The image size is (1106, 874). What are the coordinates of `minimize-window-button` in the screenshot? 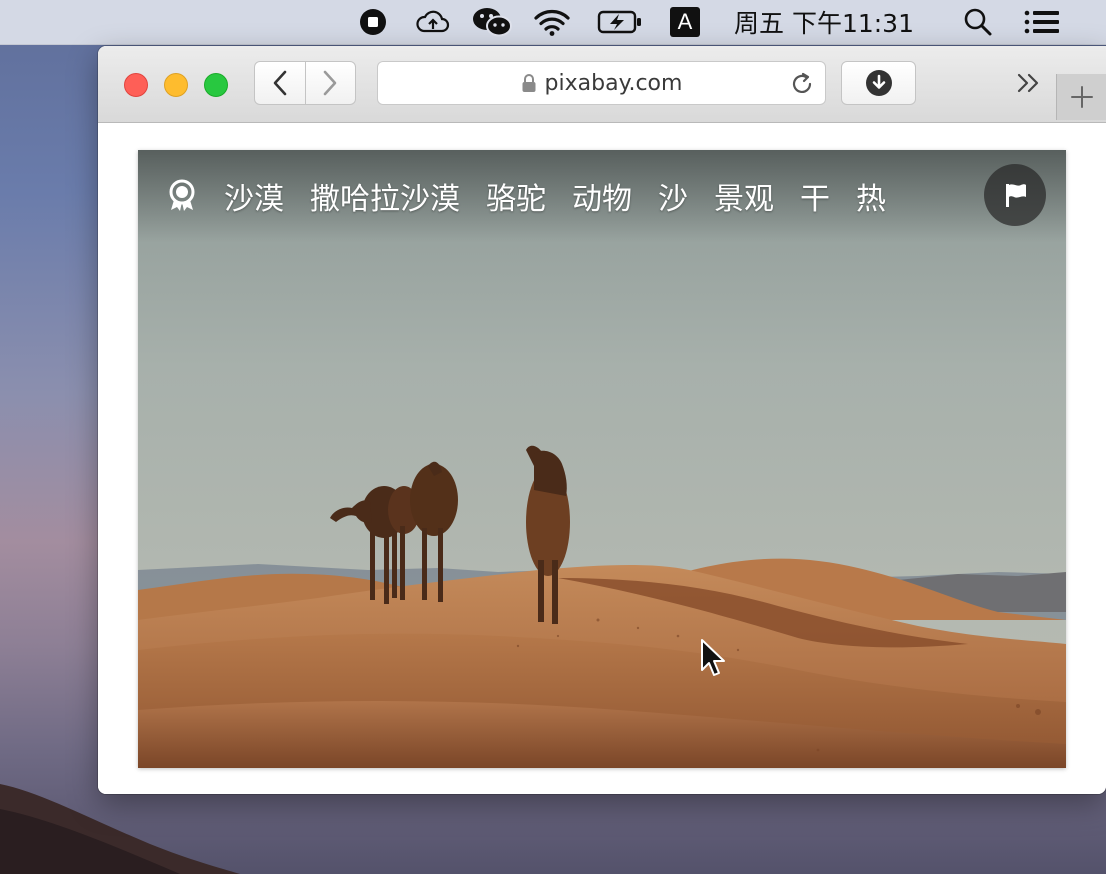 It's located at (176, 85).